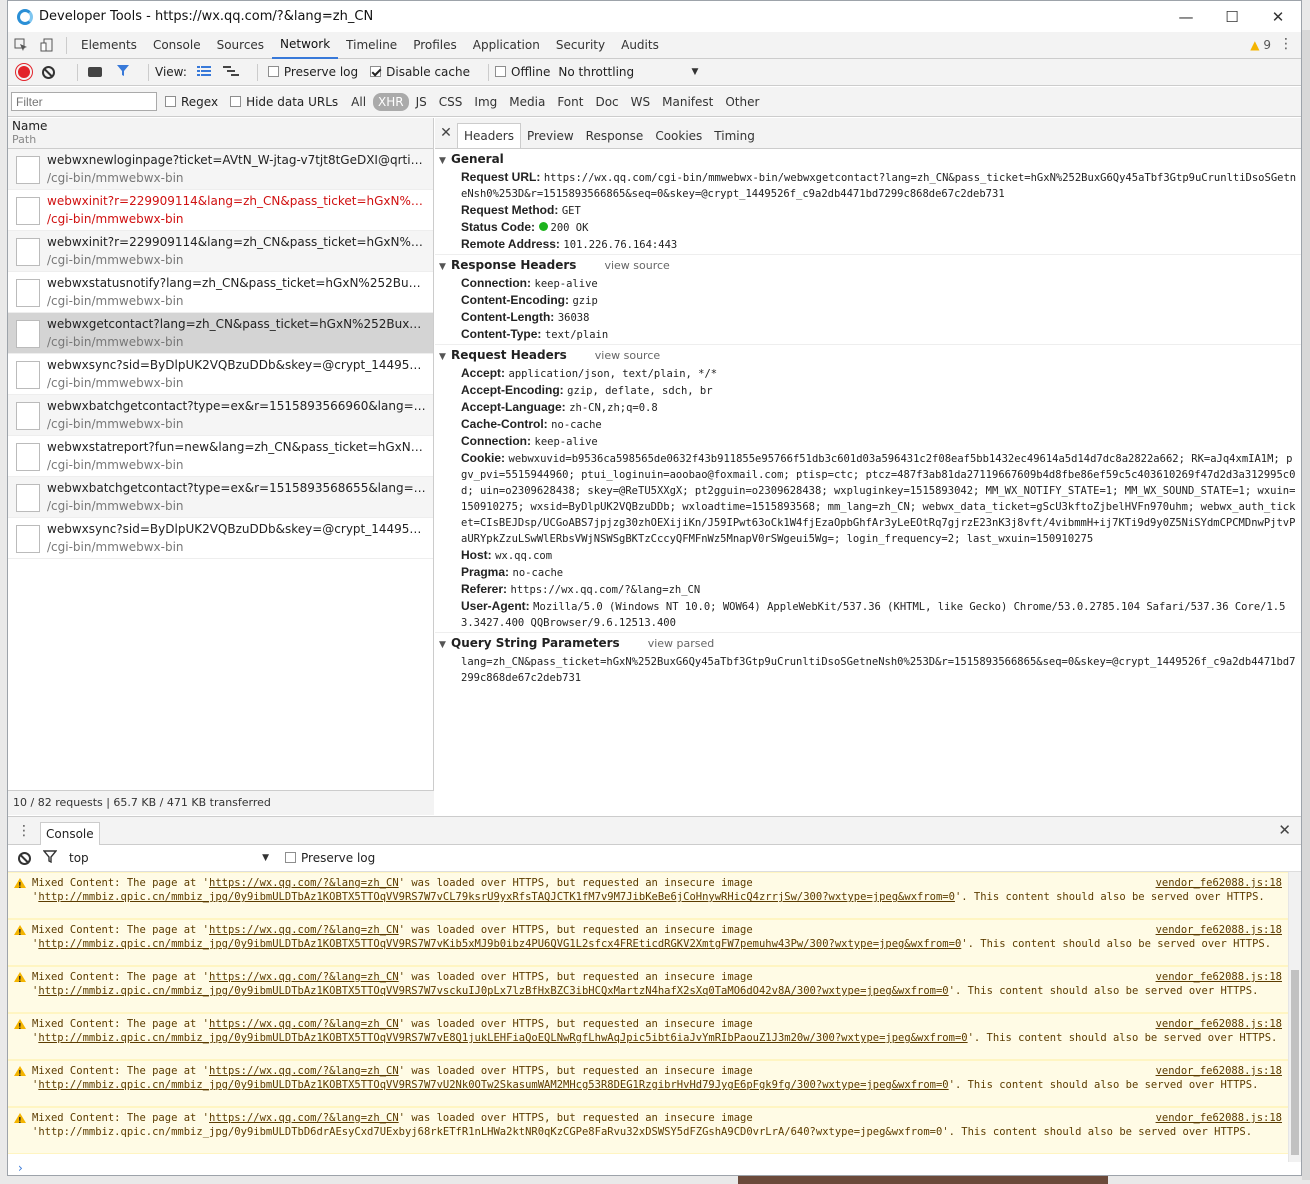 Image resolution: width=1310 pixels, height=1184 pixels. What do you see at coordinates (870, 265) in the screenshot?
I see `response-headers-toggle: ▼ Response Headers view source` at bounding box center [870, 265].